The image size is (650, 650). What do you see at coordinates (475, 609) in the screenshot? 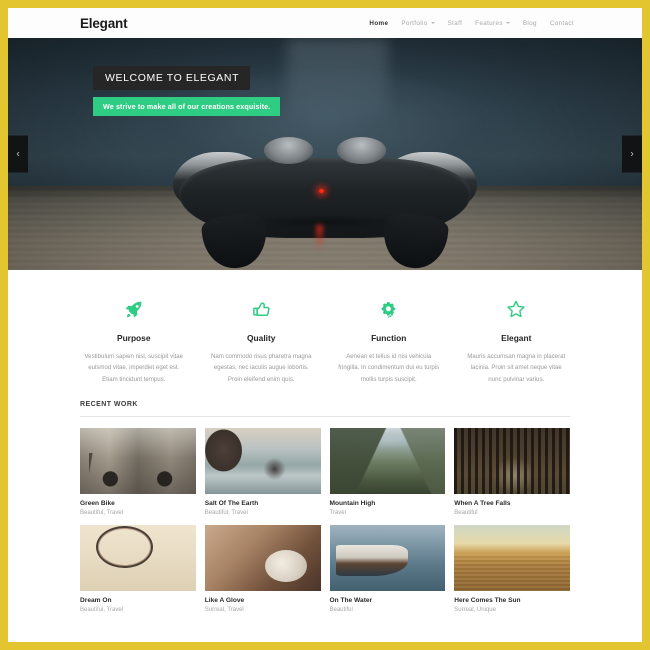
I see `work-item-tags: Surreal, Unique` at bounding box center [475, 609].